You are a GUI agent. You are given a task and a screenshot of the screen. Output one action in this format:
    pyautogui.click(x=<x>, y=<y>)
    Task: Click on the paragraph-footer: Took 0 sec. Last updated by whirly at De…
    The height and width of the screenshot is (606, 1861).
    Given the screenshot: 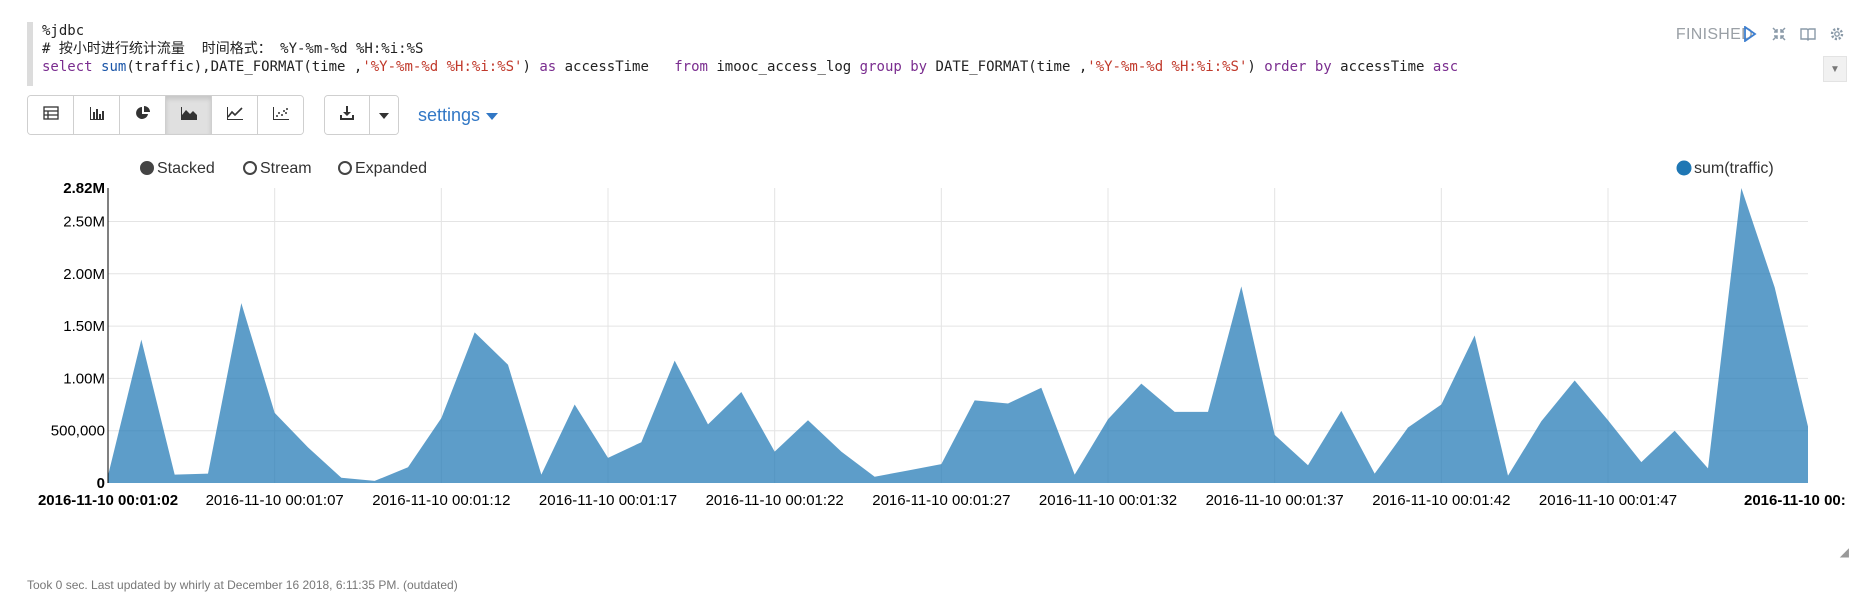 What is the action you would take?
    pyautogui.click(x=242, y=585)
    